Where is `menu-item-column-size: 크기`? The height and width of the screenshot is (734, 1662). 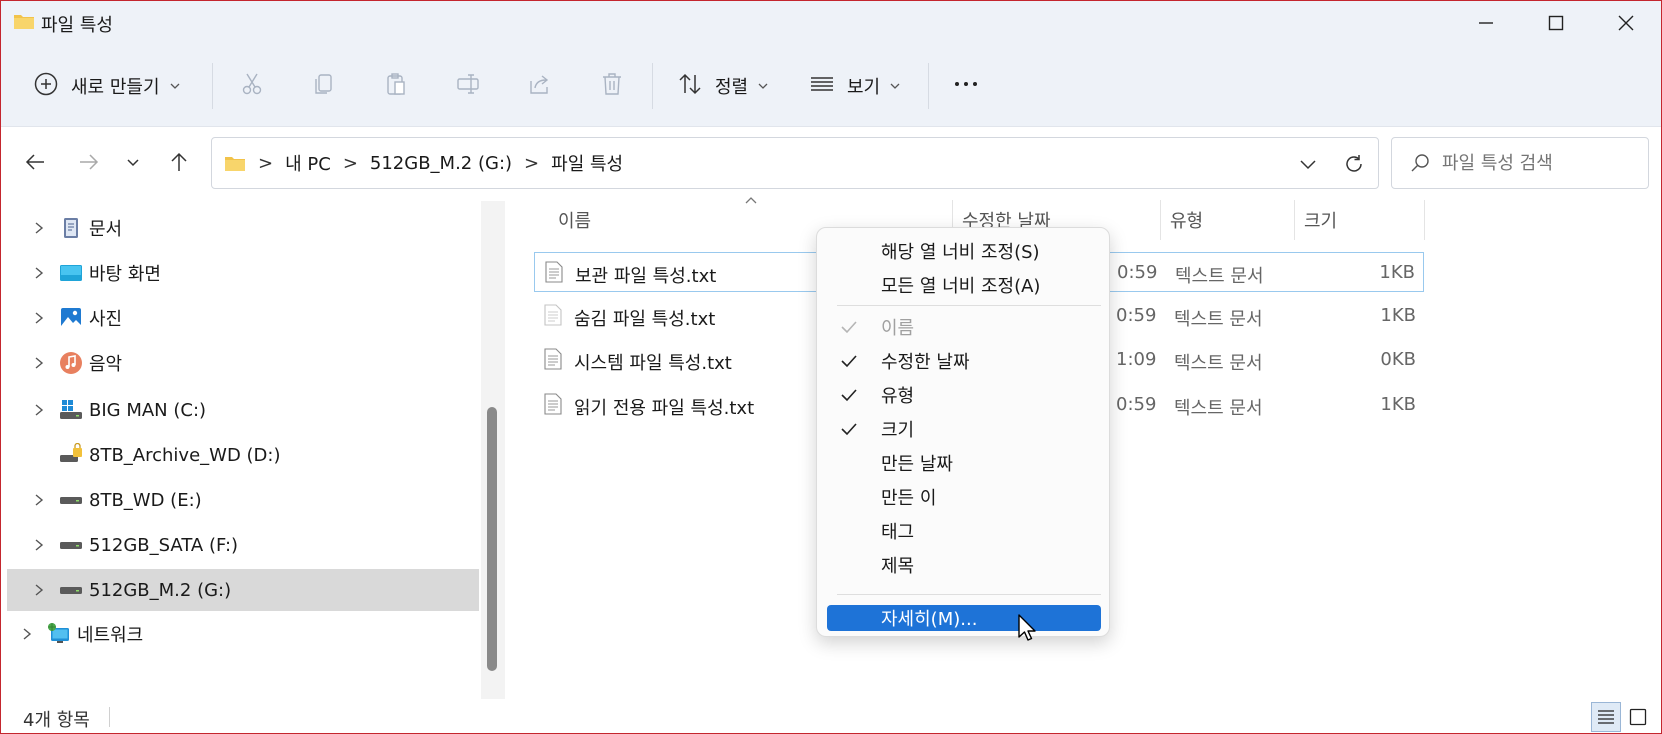
menu-item-column-size: 크기 is located at coordinates (964, 429).